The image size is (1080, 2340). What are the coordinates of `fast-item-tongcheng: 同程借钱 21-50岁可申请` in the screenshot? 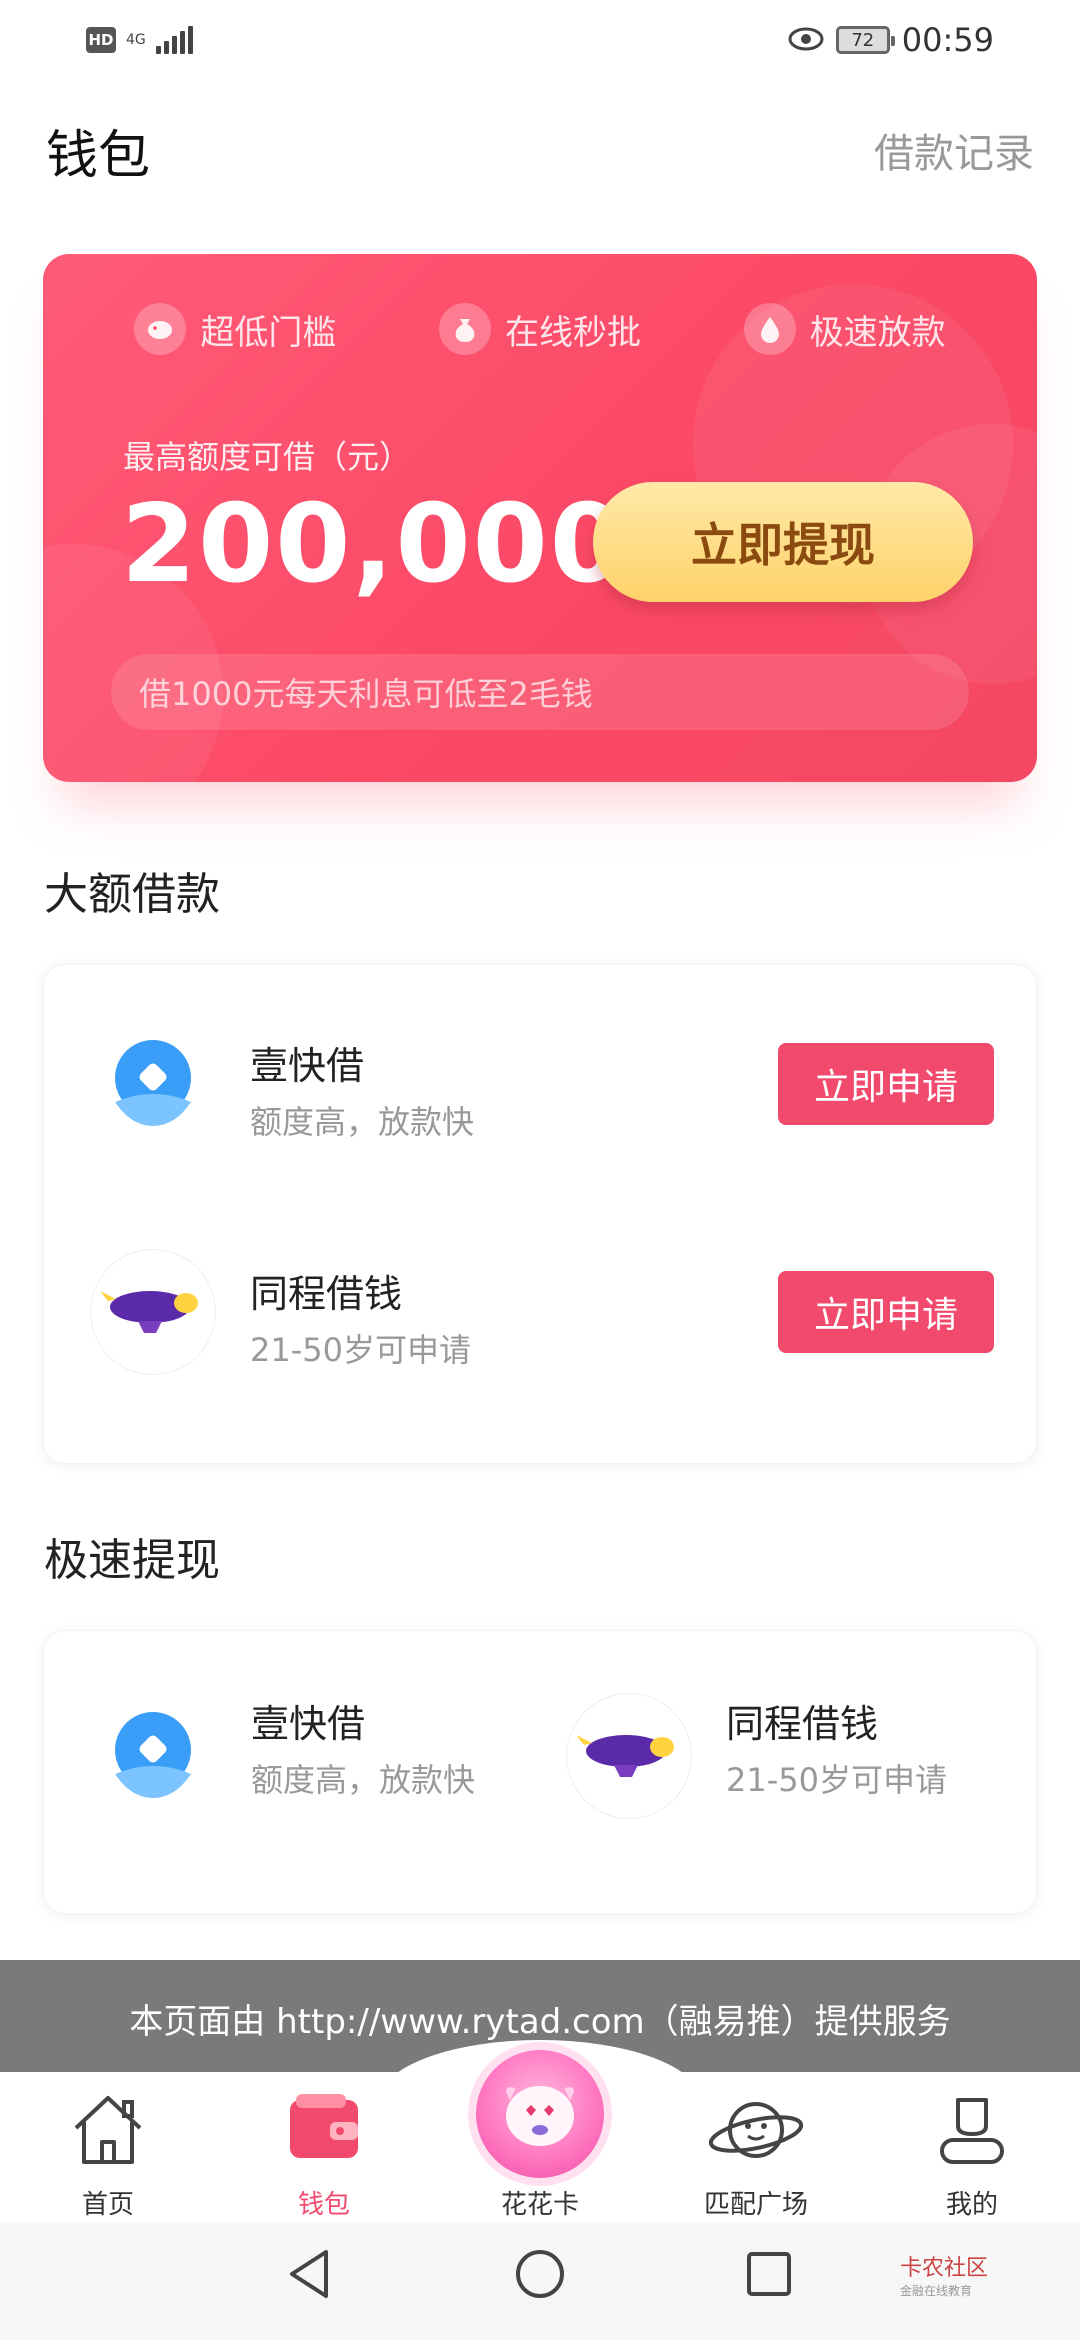 It's located at (776, 1773).